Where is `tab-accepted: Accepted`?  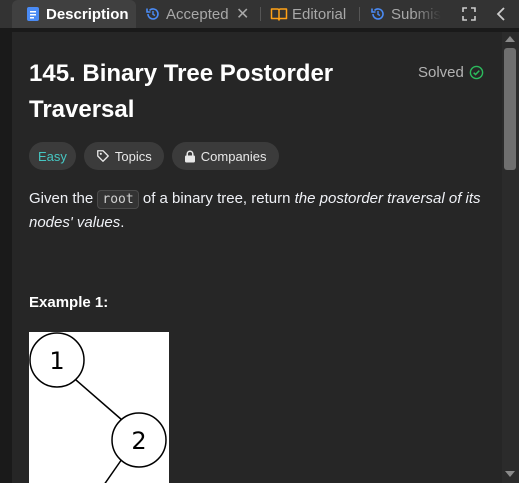 tab-accepted: Accepted is located at coordinates (186, 14).